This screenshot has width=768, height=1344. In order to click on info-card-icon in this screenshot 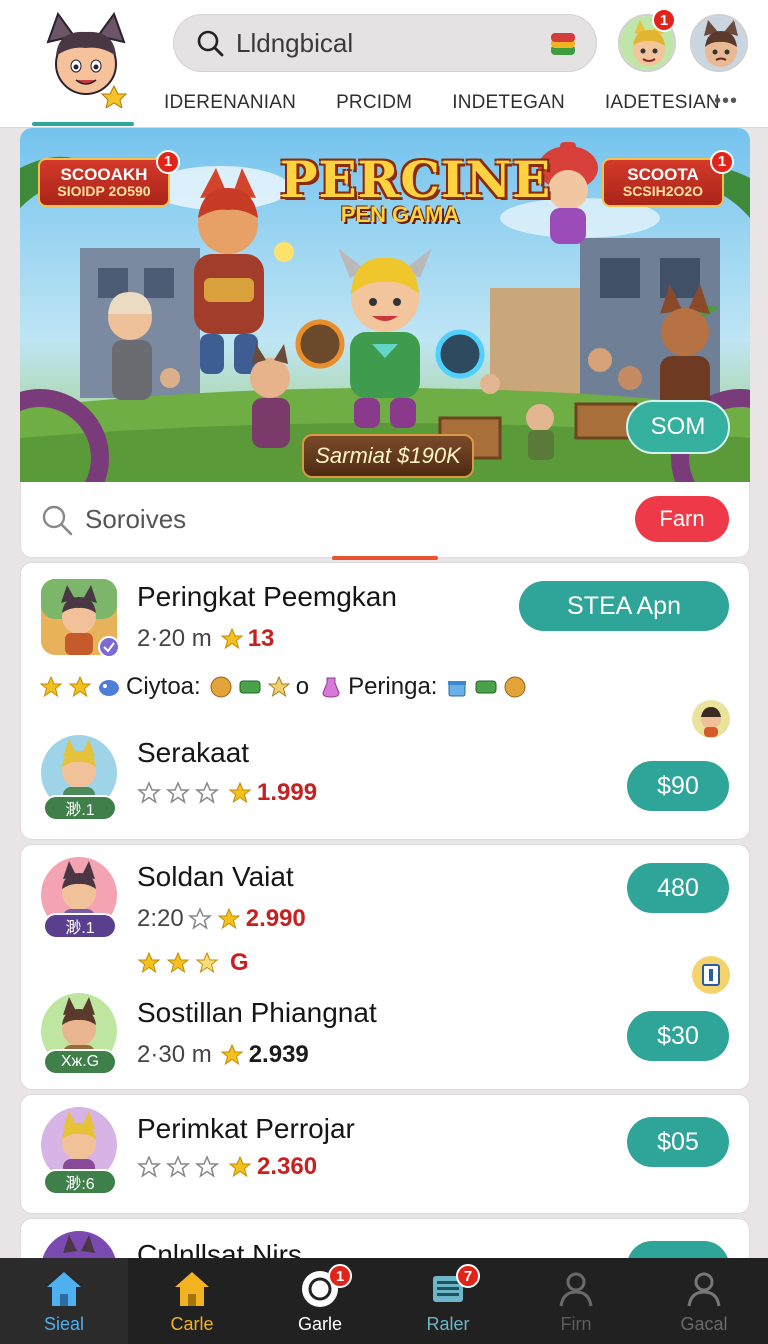, I will do `click(711, 975)`.